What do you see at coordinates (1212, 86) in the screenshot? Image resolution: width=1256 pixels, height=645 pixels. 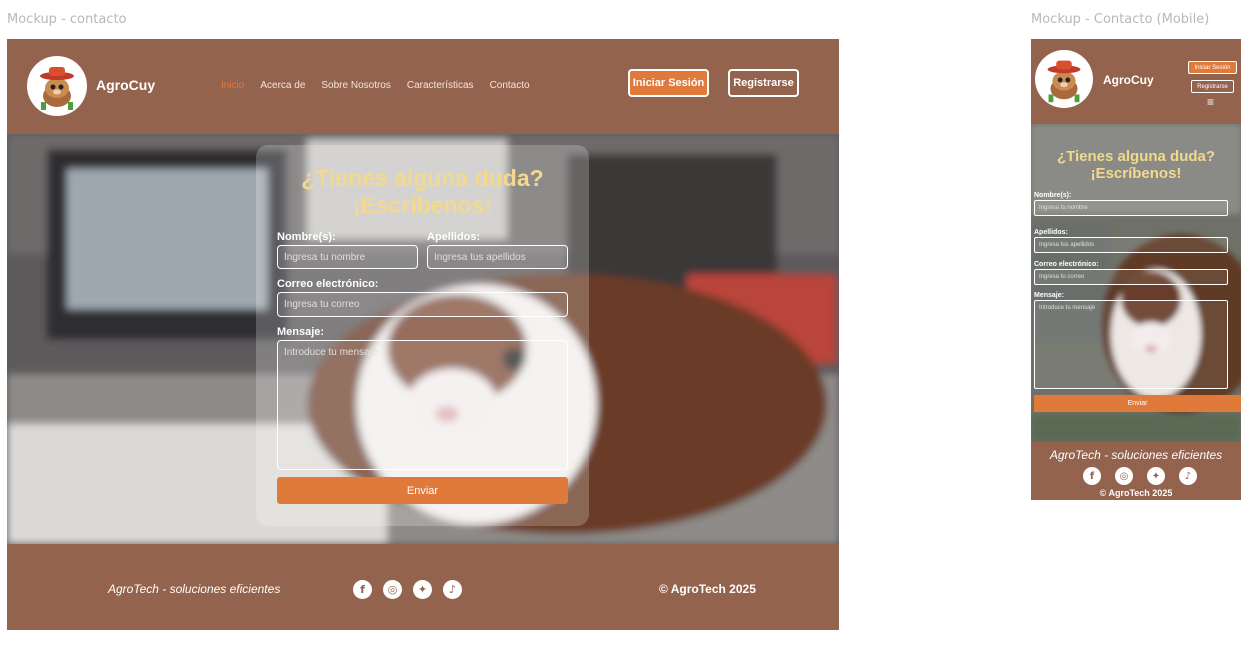 I see `mobile-register-button: Registrarse` at bounding box center [1212, 86].